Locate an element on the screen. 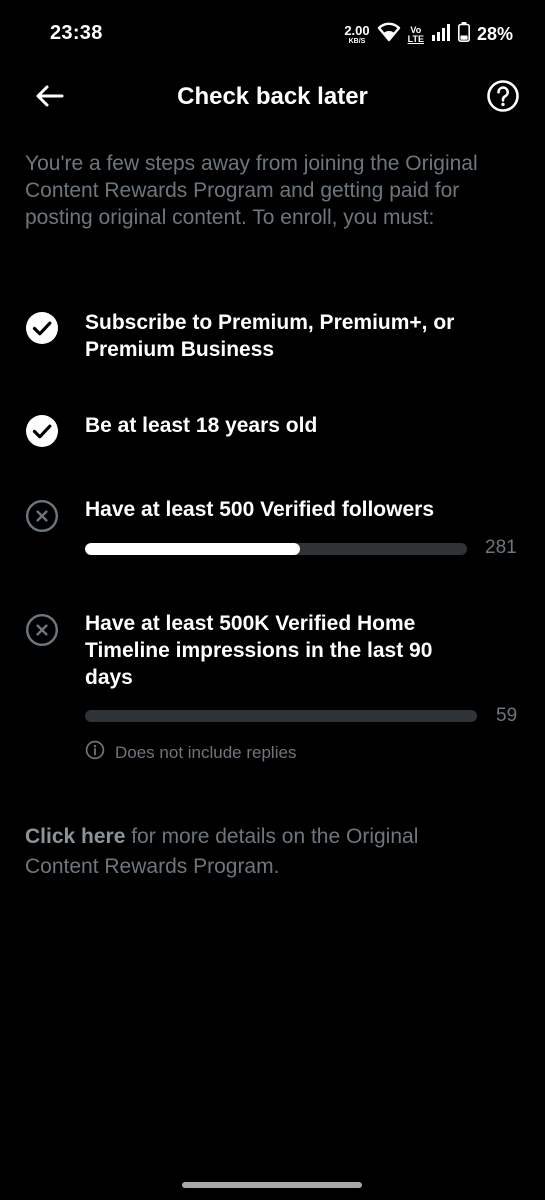 Image resolution: width=545 pixels, height=1200 pixels. requirement-text: Be at least 18 years old is located at coordinates (201, 425).